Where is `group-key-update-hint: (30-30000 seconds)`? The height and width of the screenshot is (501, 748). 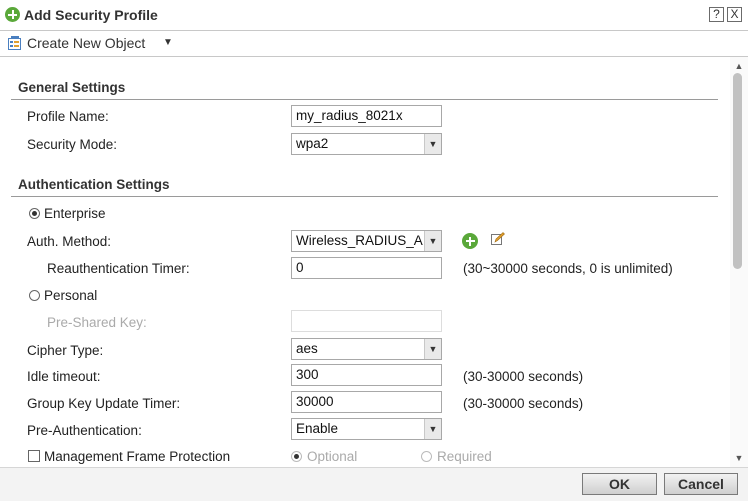
group-key-update-hint: (30-30000 seconds) is located at coordinates (523, 403).